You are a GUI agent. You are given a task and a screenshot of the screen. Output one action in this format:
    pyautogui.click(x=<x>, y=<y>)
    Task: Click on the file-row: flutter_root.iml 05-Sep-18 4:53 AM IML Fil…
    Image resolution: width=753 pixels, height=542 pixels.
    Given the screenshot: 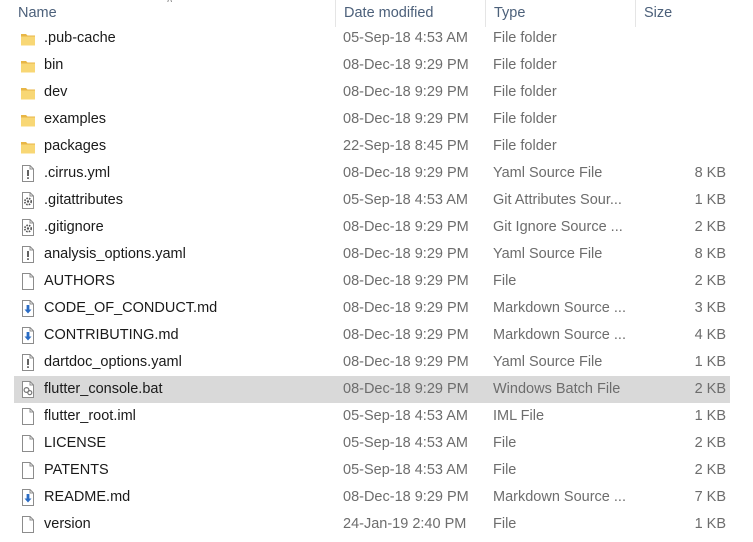 What is the action you would take?
    pyautogui.click(x=372, y=416)
    